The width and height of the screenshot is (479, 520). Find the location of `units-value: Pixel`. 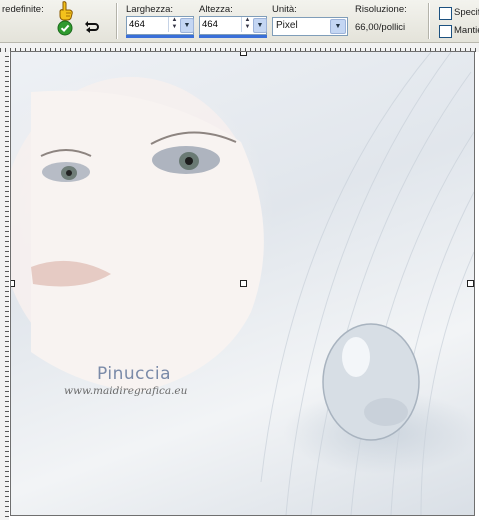

units-value: Pixel is located at coordinates (287, 25).